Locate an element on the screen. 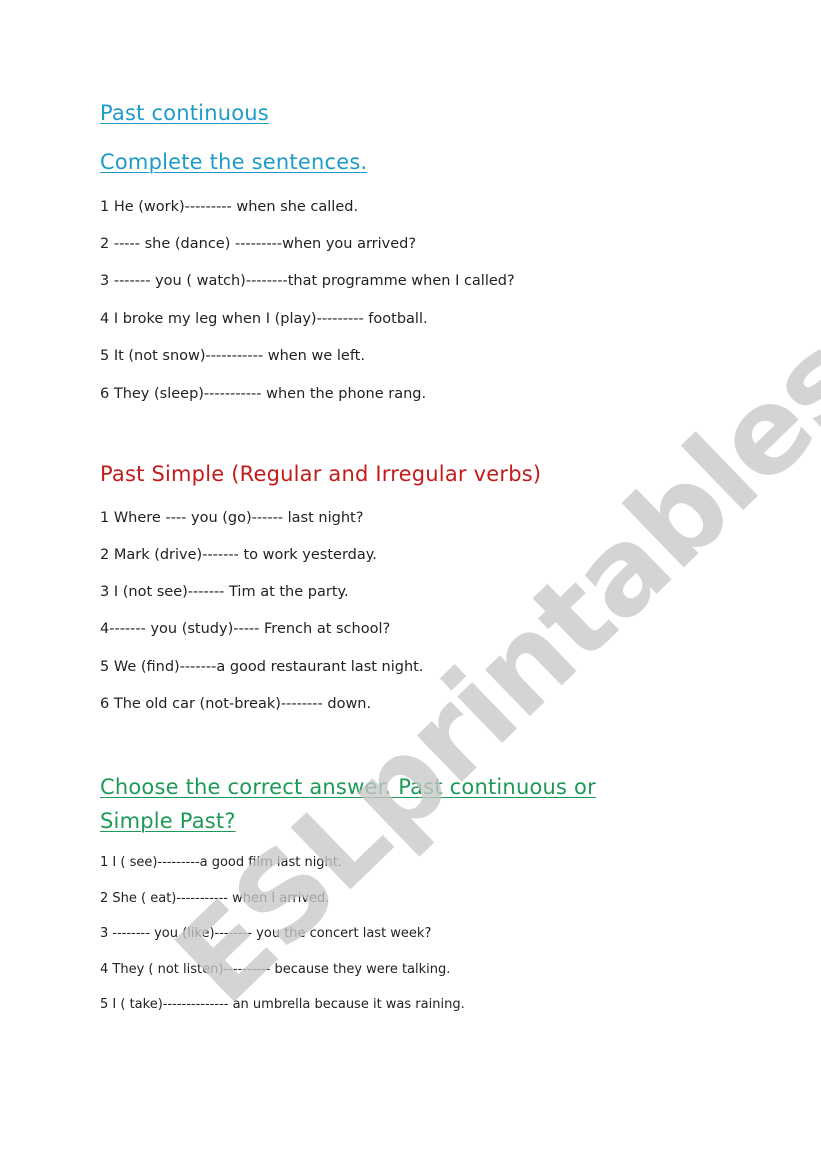  section-title-choose-answer-line2: Simple Past? is located at coordinates (168, 821).